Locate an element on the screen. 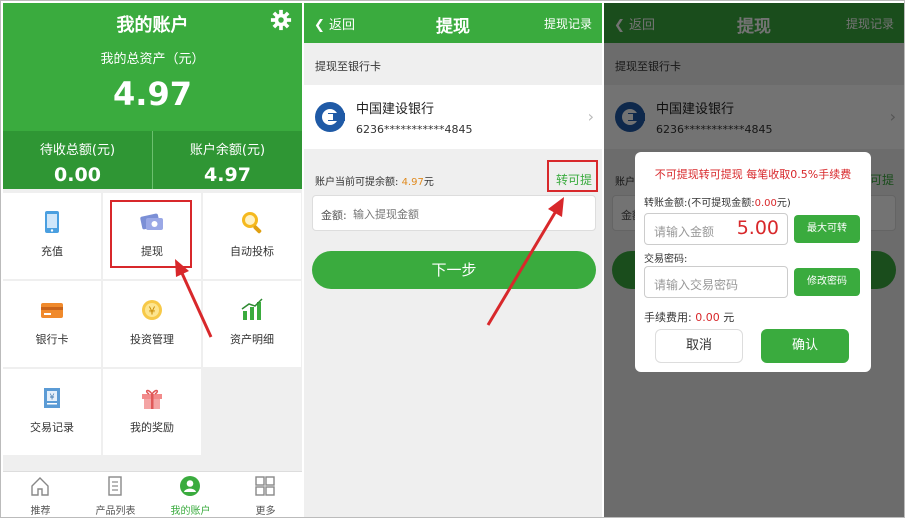 The image size is (905, 518). yen-coin-icon: ¥ is located at coordinates (152, 310).